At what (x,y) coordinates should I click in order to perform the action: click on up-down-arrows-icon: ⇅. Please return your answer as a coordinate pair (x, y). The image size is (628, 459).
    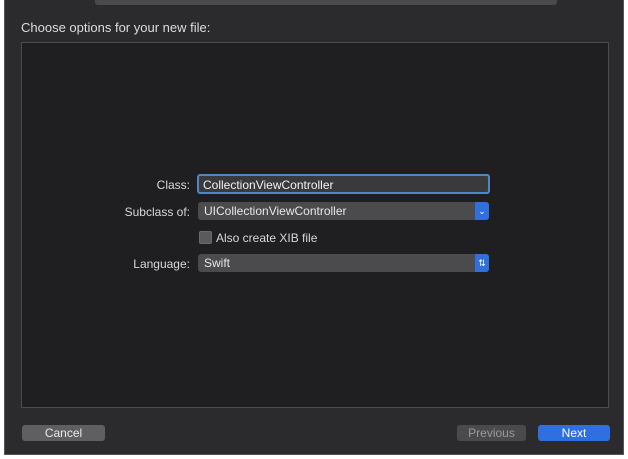
    Looking at the image, I should click on (482, 263).